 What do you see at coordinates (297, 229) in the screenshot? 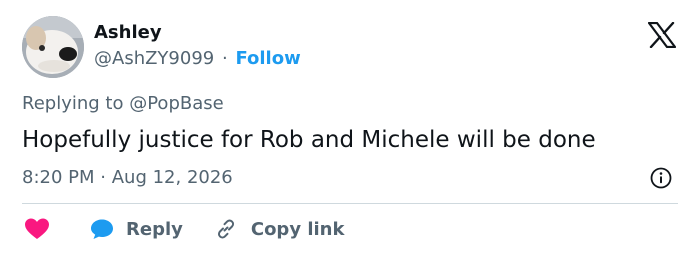
I see `copy-link-label: Copy link` at bounding box center [297, 229].